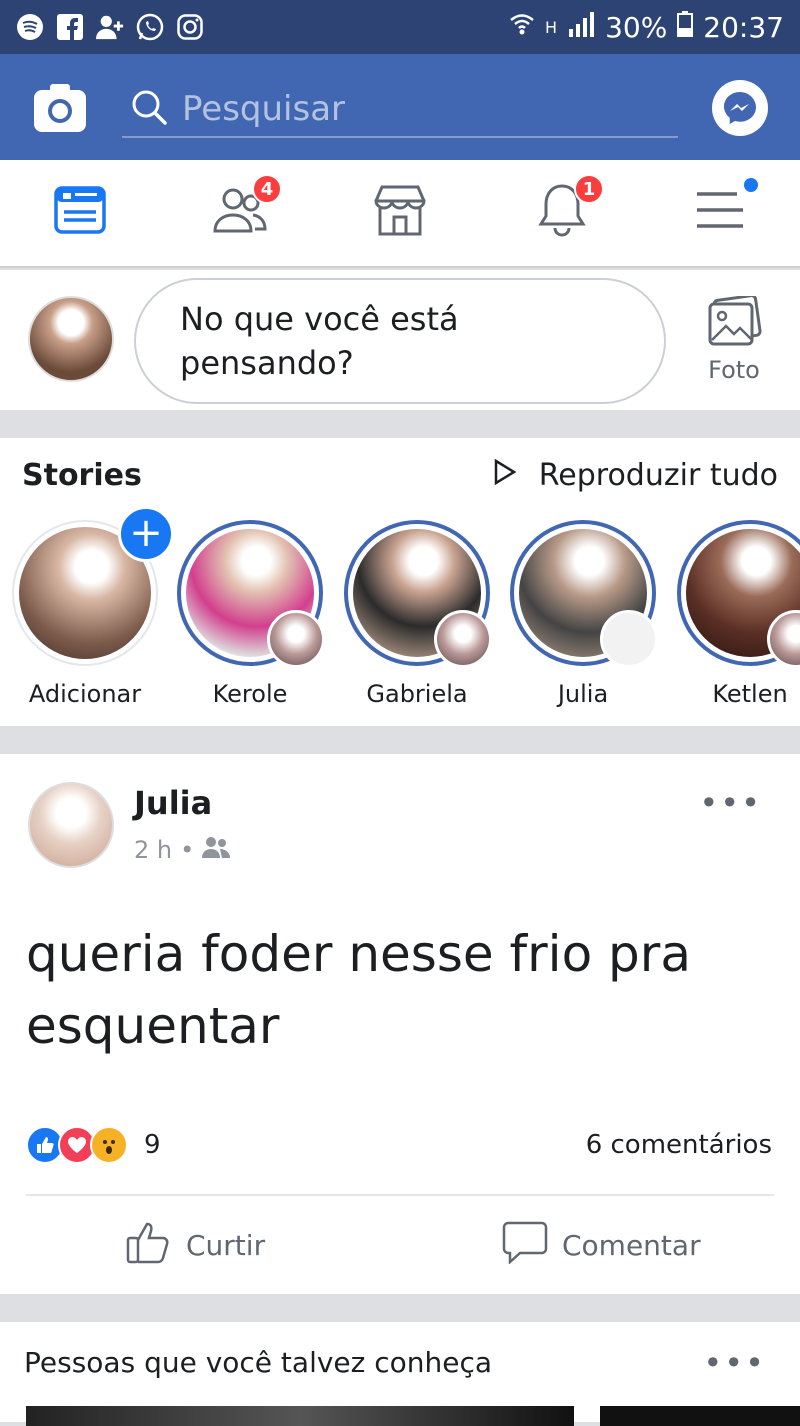  I want to click on people-you-may-know: Pessoas que você talvez conheça •••, so click(400, 1374).